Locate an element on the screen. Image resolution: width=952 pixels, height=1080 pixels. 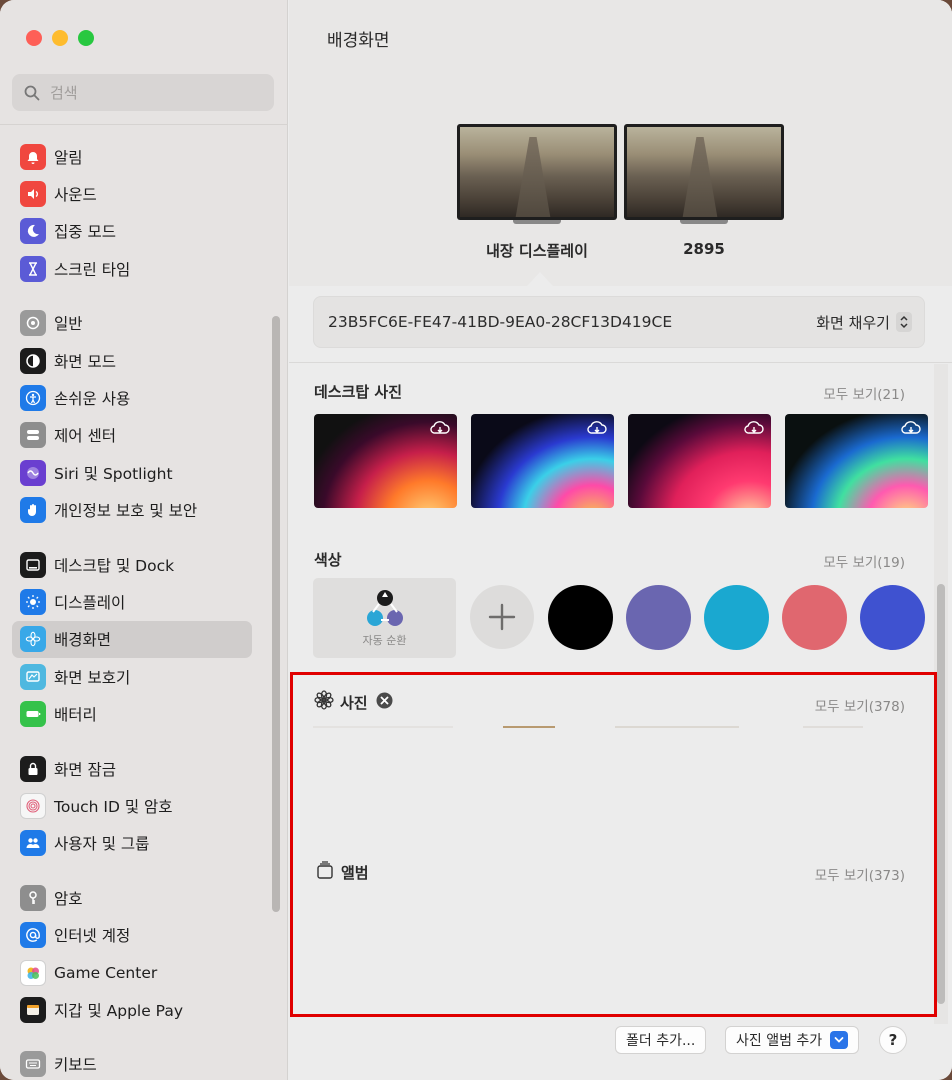
search-field is located at coordinates (143, 92).